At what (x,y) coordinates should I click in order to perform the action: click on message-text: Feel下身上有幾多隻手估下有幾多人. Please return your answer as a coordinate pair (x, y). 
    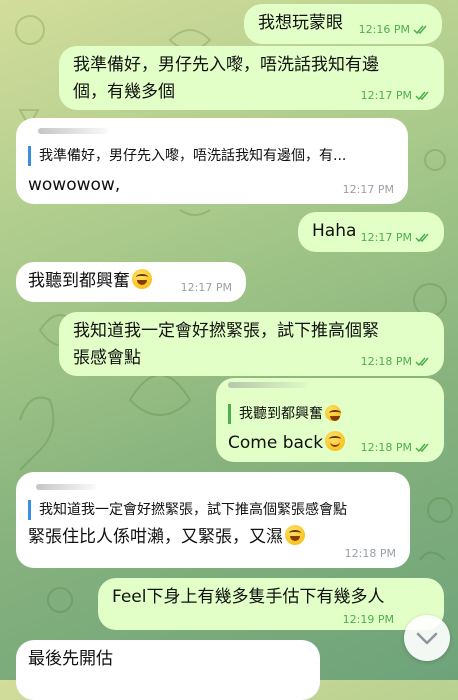
    Looking at the image, I should click on (248, 597).